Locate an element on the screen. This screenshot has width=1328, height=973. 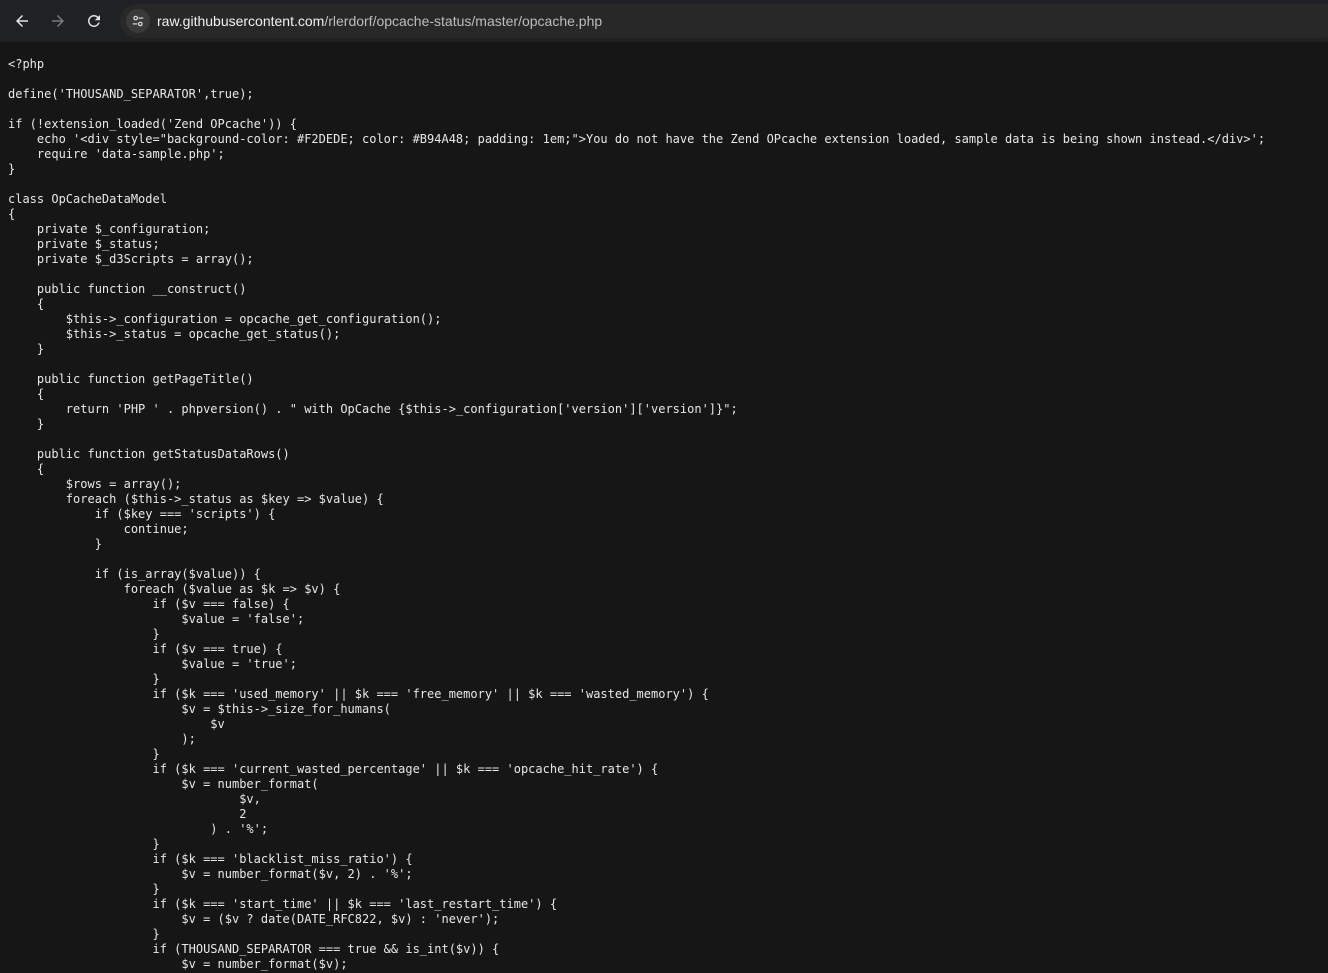
code-line: 2 is located at coordinates (127, 814).